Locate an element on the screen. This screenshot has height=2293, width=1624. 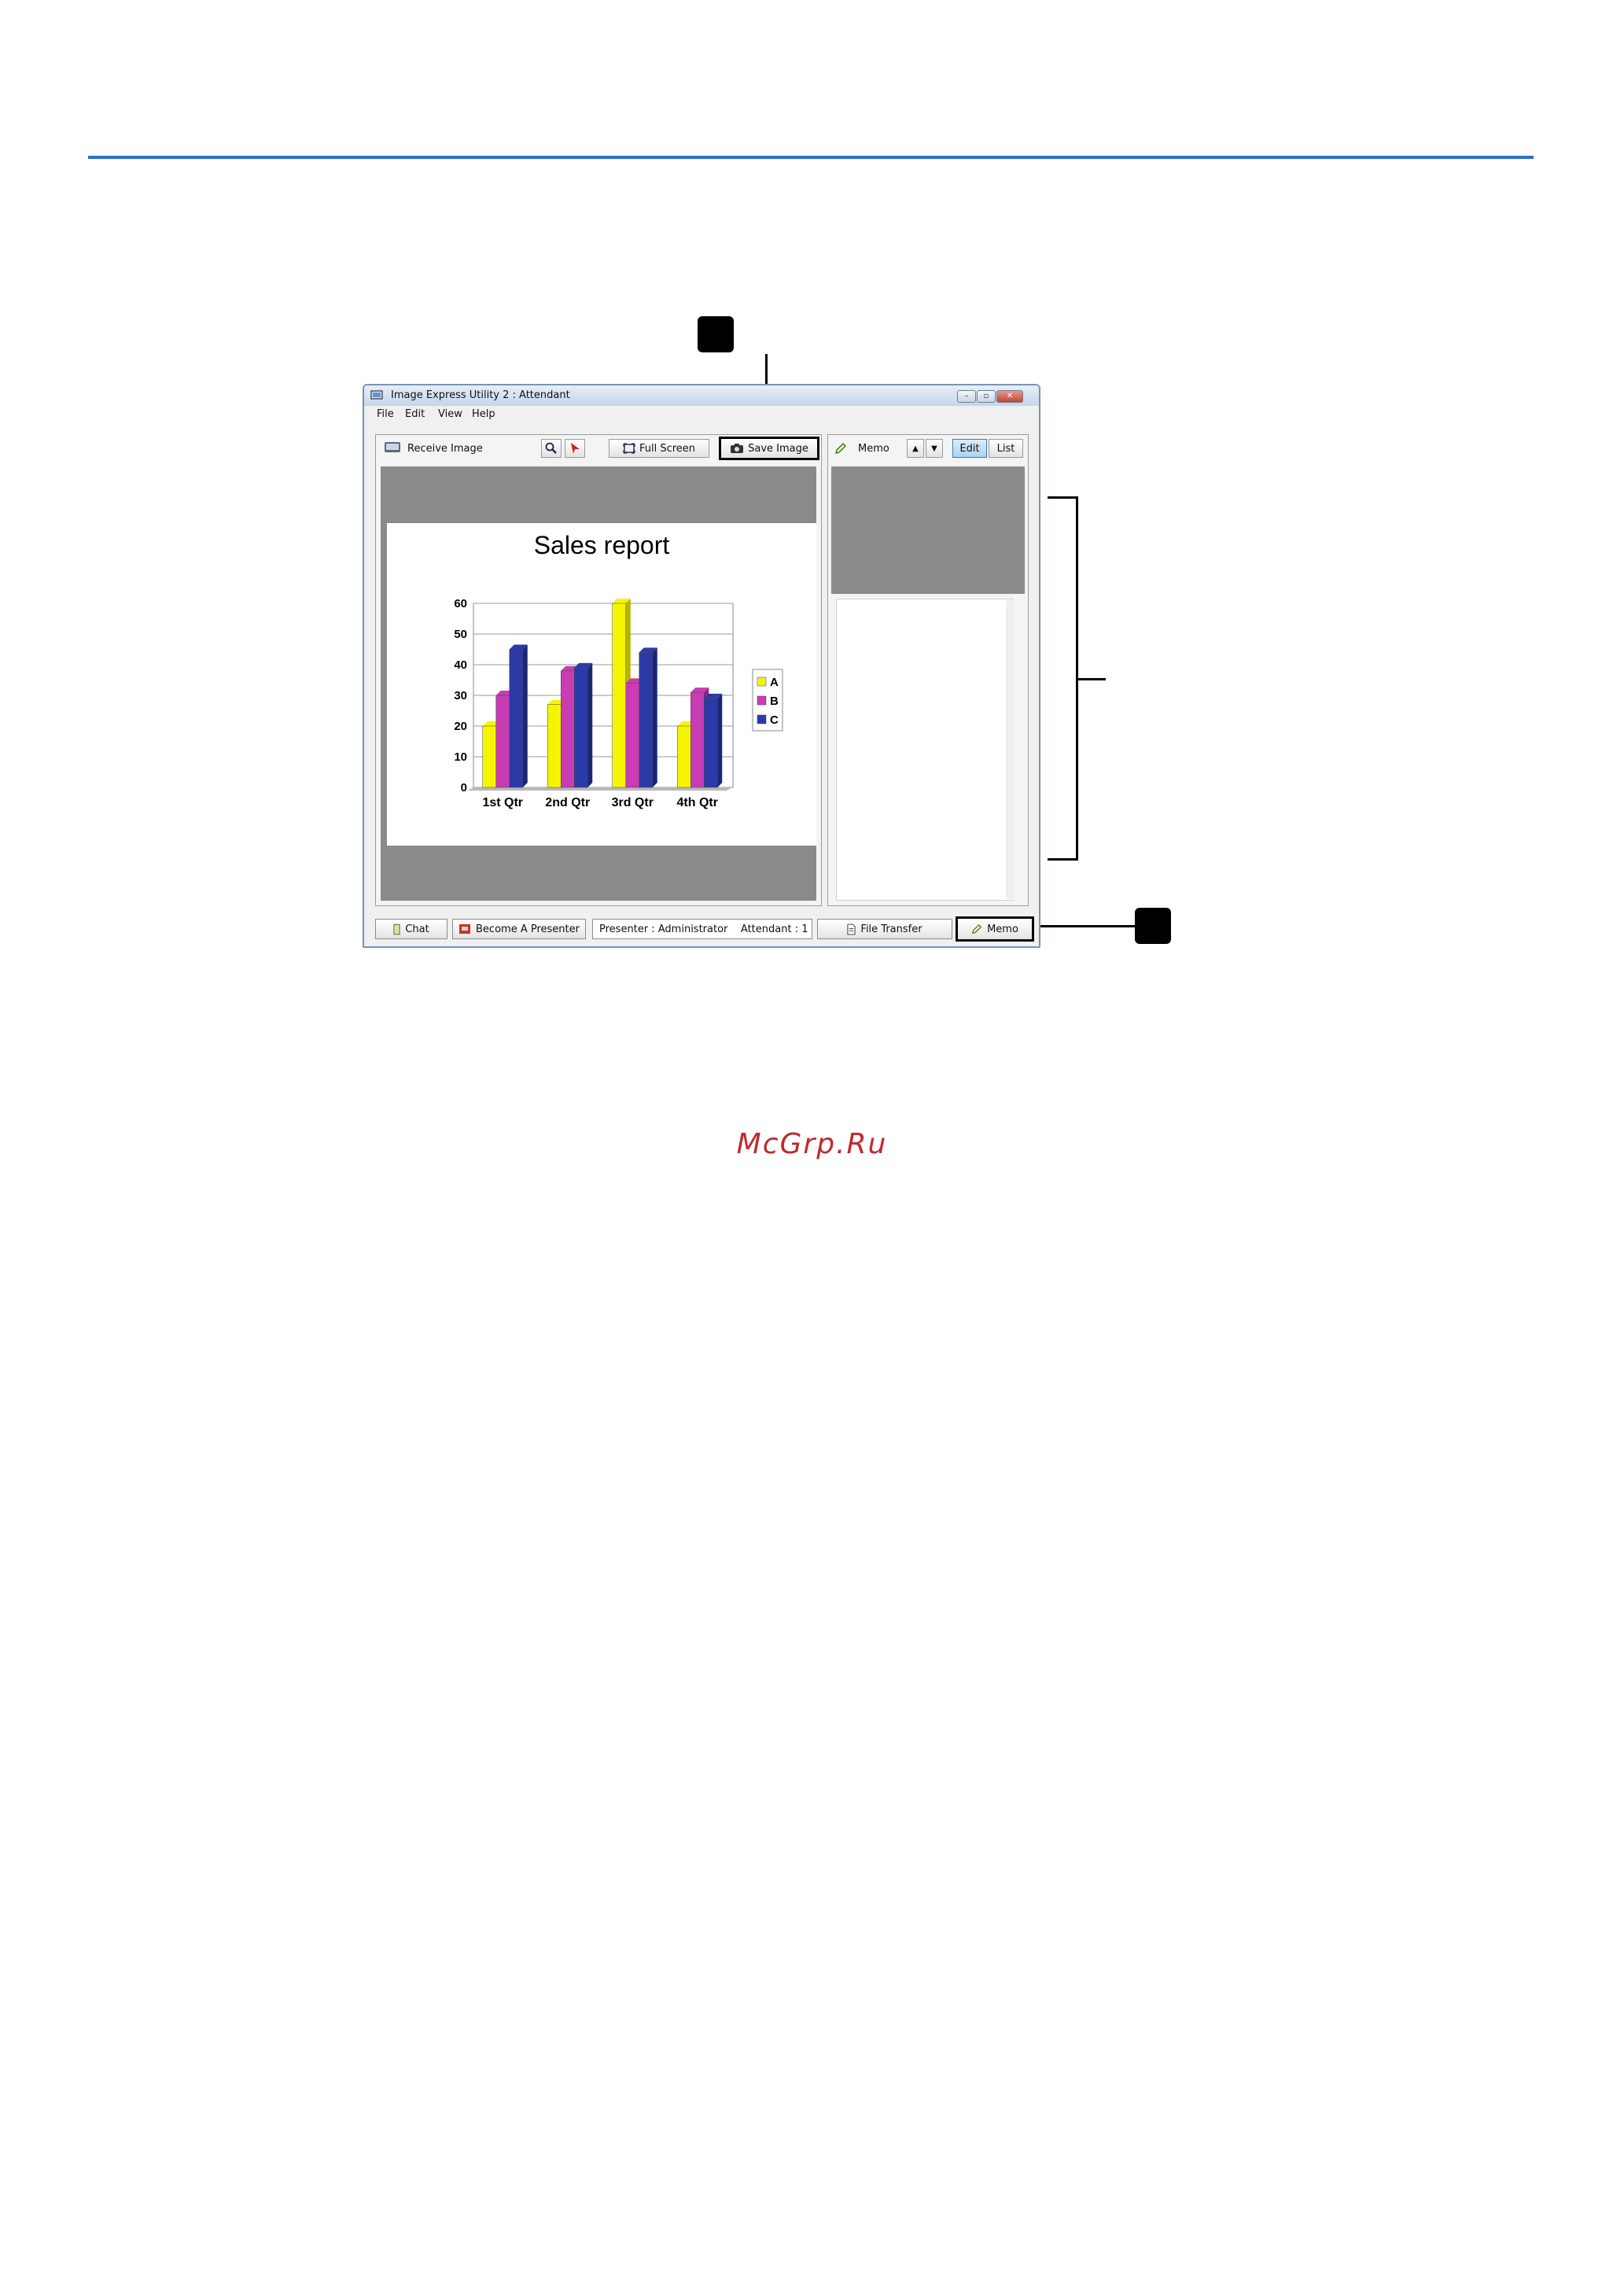
y-tick-label: 50 is located at coordinates (460, 634).